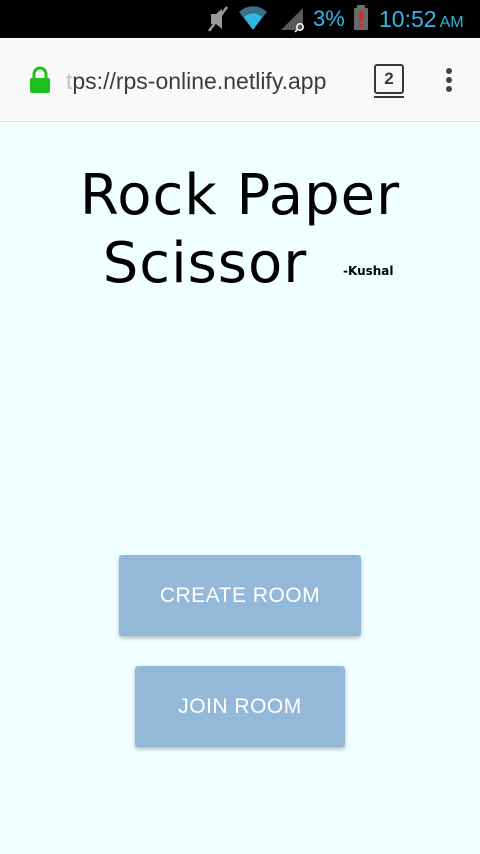 This screenshot has width=480, height=854. I want to click on address-bar: tps://rps-online.netlify.app, so click(214, 81).